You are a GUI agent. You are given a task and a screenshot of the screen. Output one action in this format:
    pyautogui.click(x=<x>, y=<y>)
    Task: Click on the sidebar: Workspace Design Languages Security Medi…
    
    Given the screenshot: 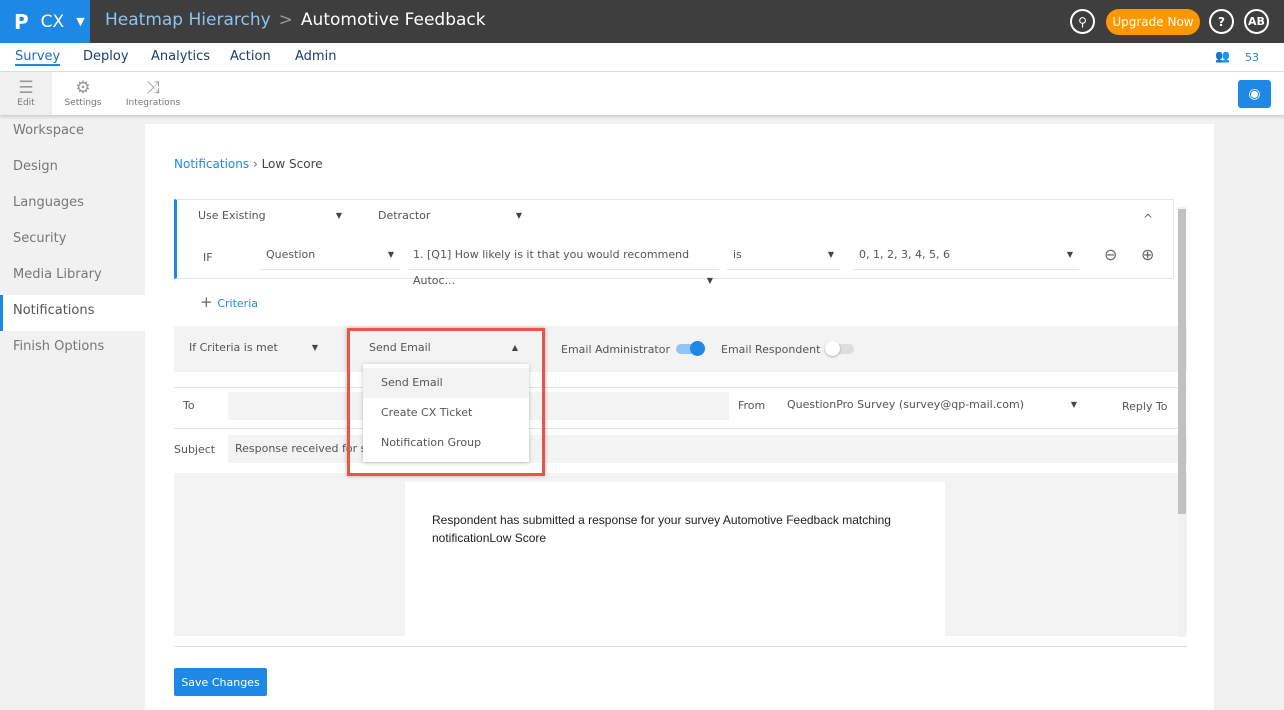 What is the action you would take?
    pyautogui.click(x=72, y=241)
    